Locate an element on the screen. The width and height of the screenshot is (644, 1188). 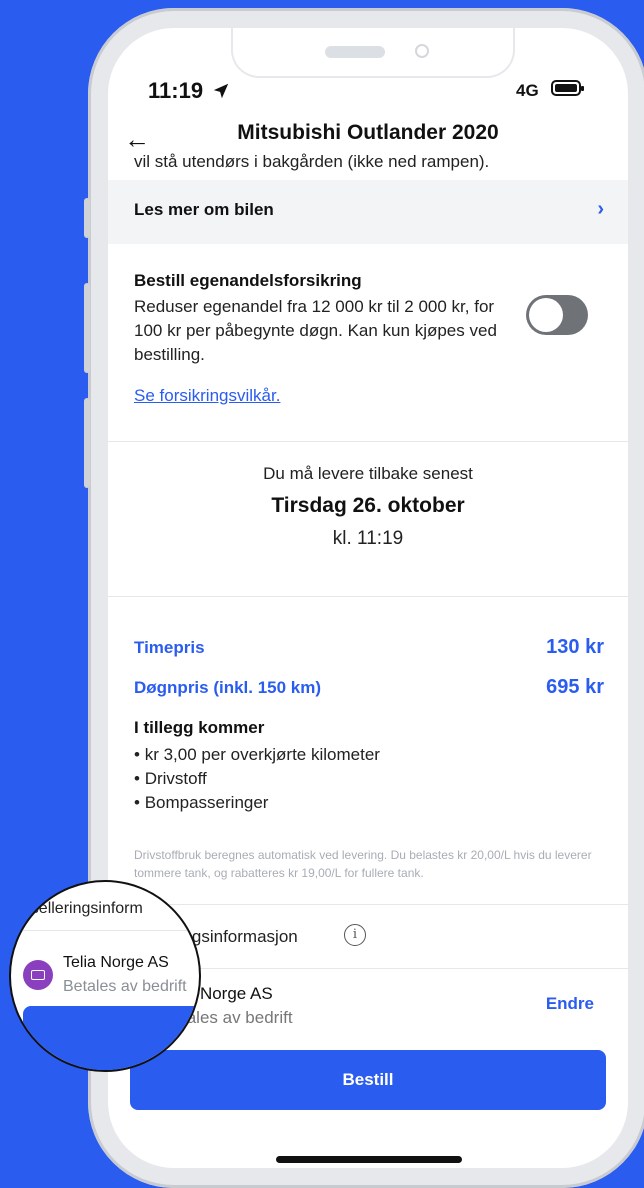
insurance-toggle is located at coordinates (557, 315).